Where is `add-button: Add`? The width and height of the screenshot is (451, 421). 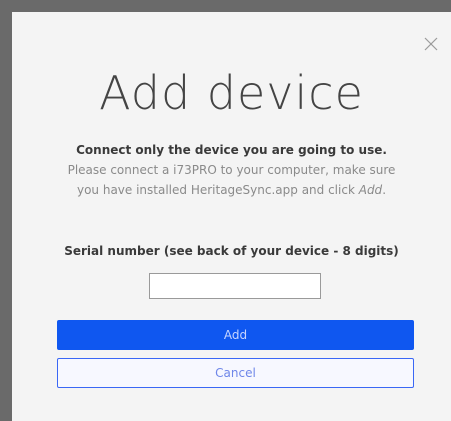 add-button: Add is located at coordinates (235, 335).